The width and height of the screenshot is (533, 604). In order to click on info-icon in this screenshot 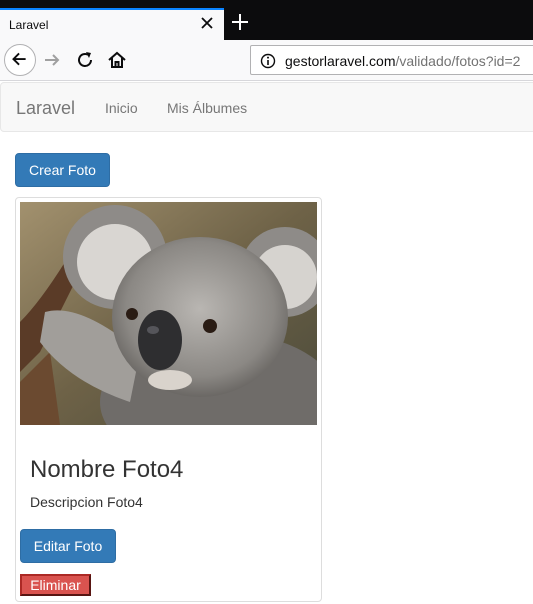, I will do `click(268, 61)`.